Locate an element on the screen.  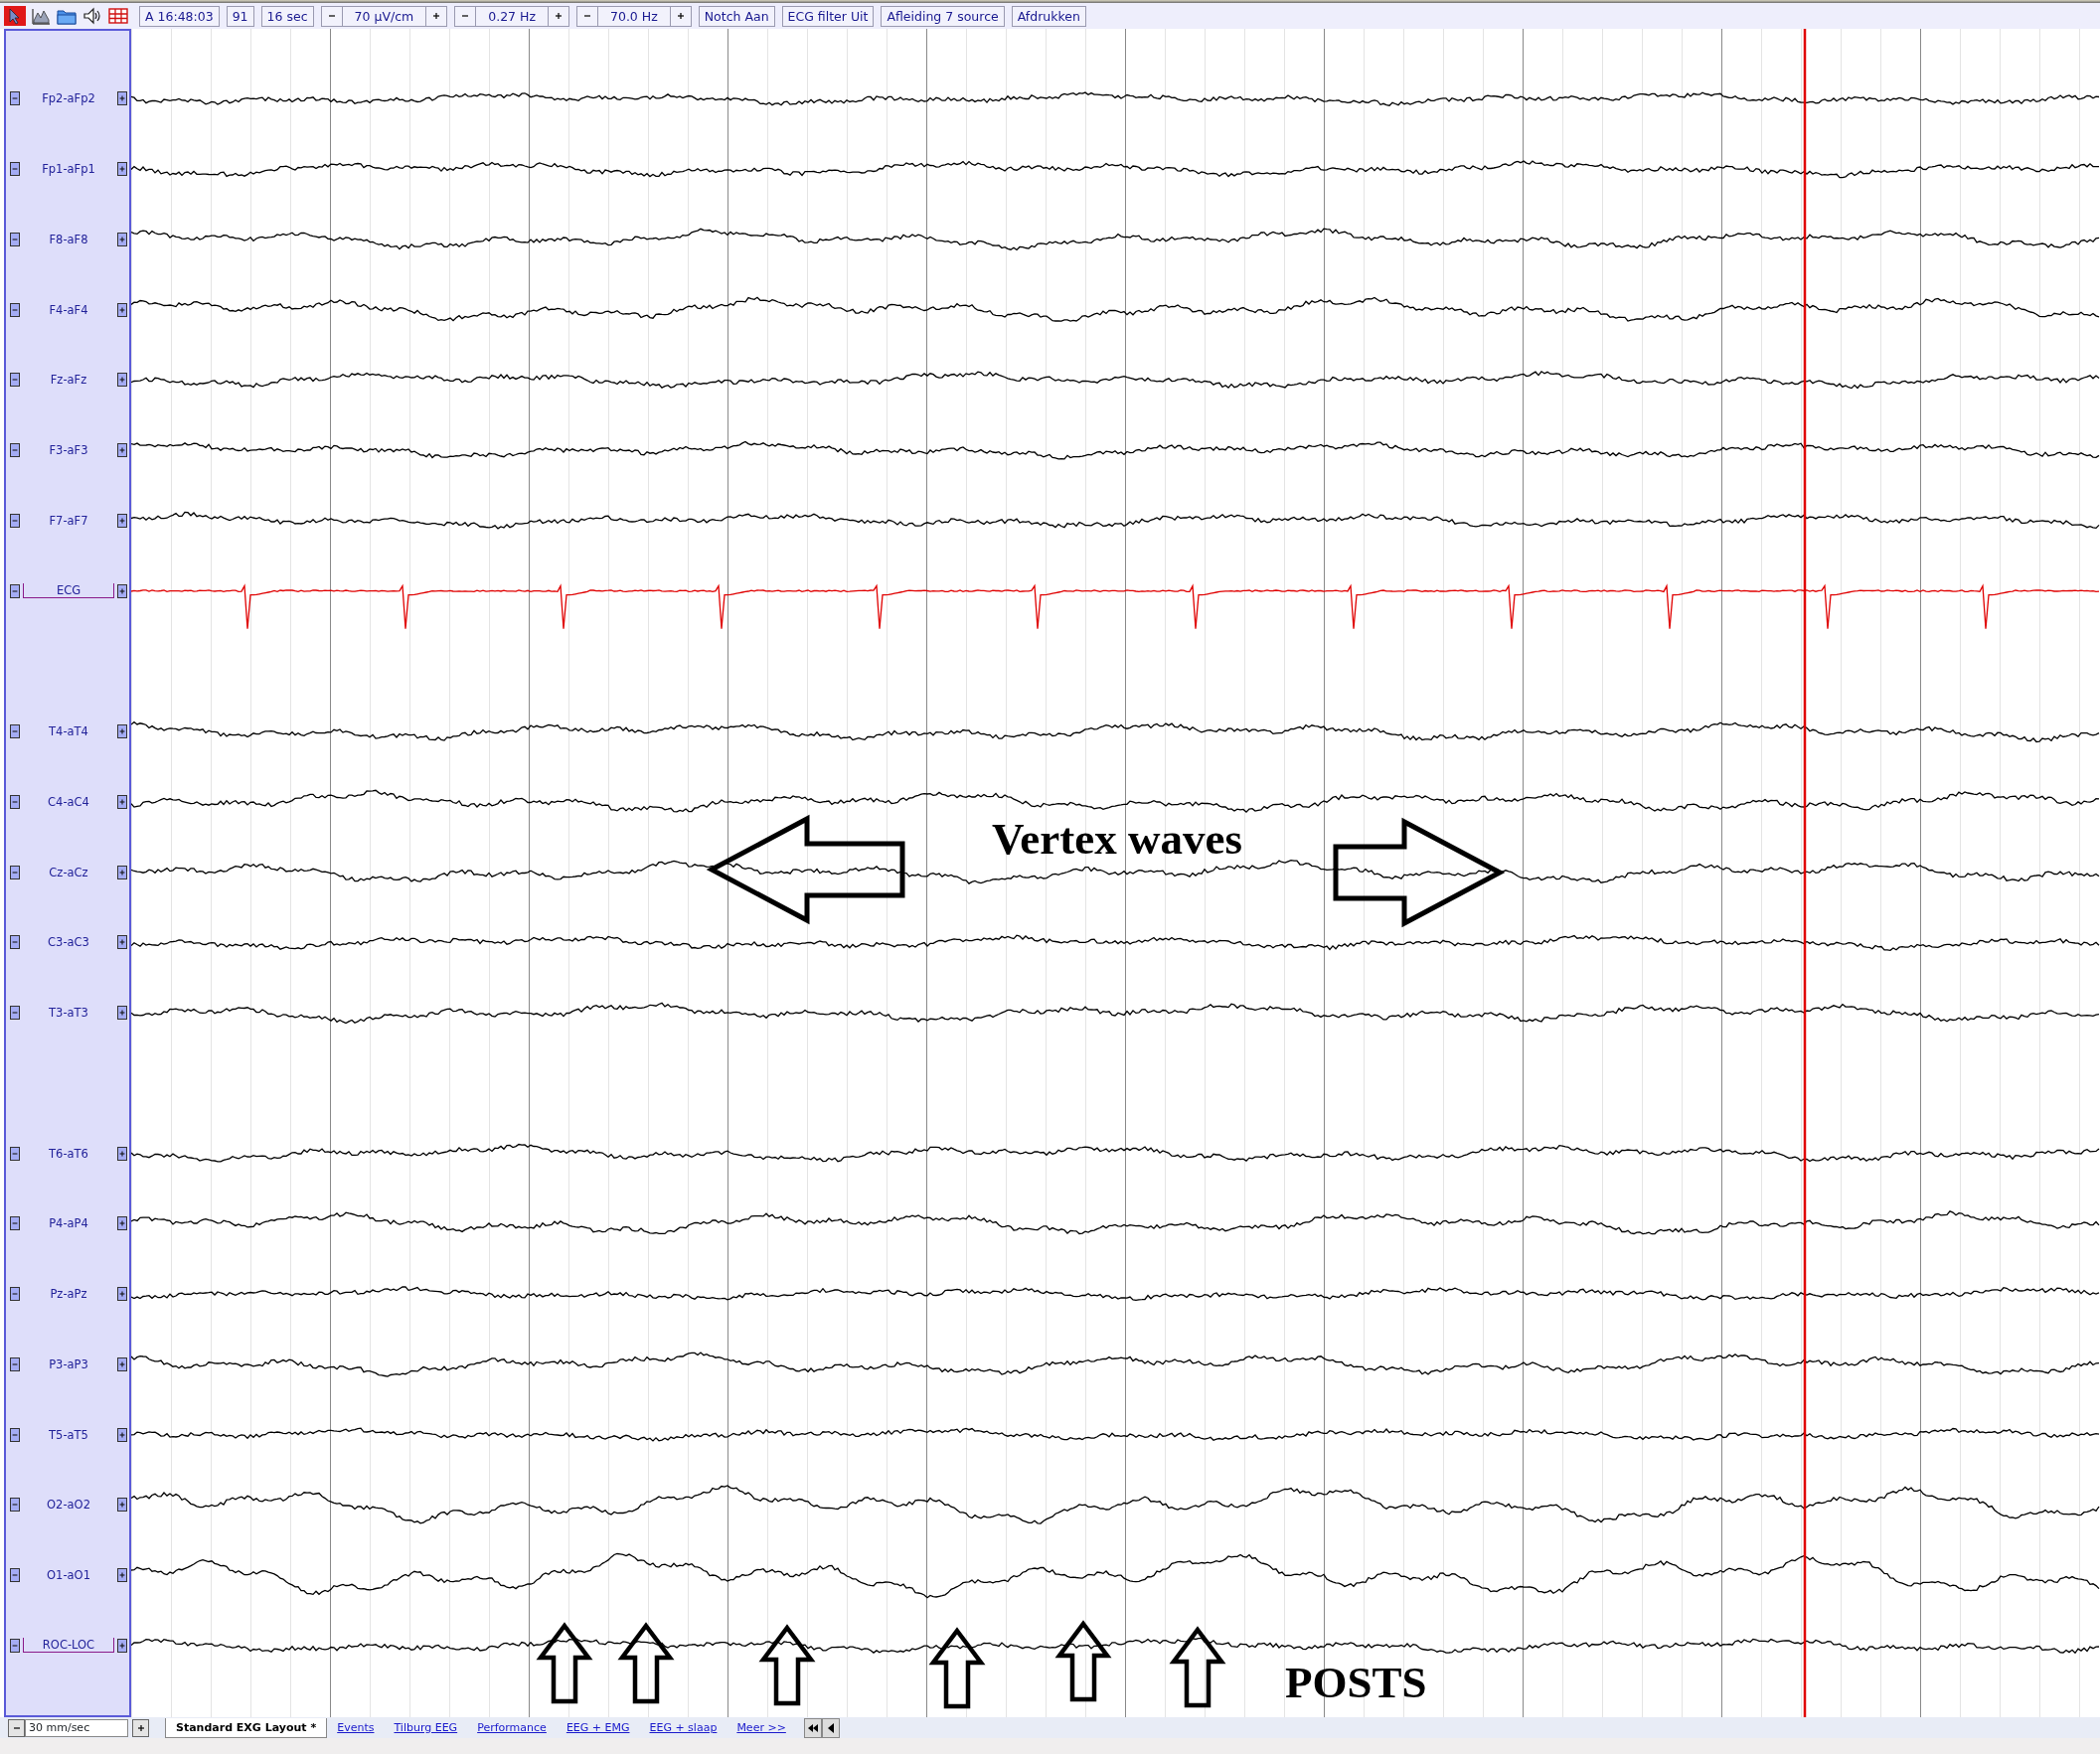
toolbar-button: ECG filter Uit is located at coordinates (828, 16).